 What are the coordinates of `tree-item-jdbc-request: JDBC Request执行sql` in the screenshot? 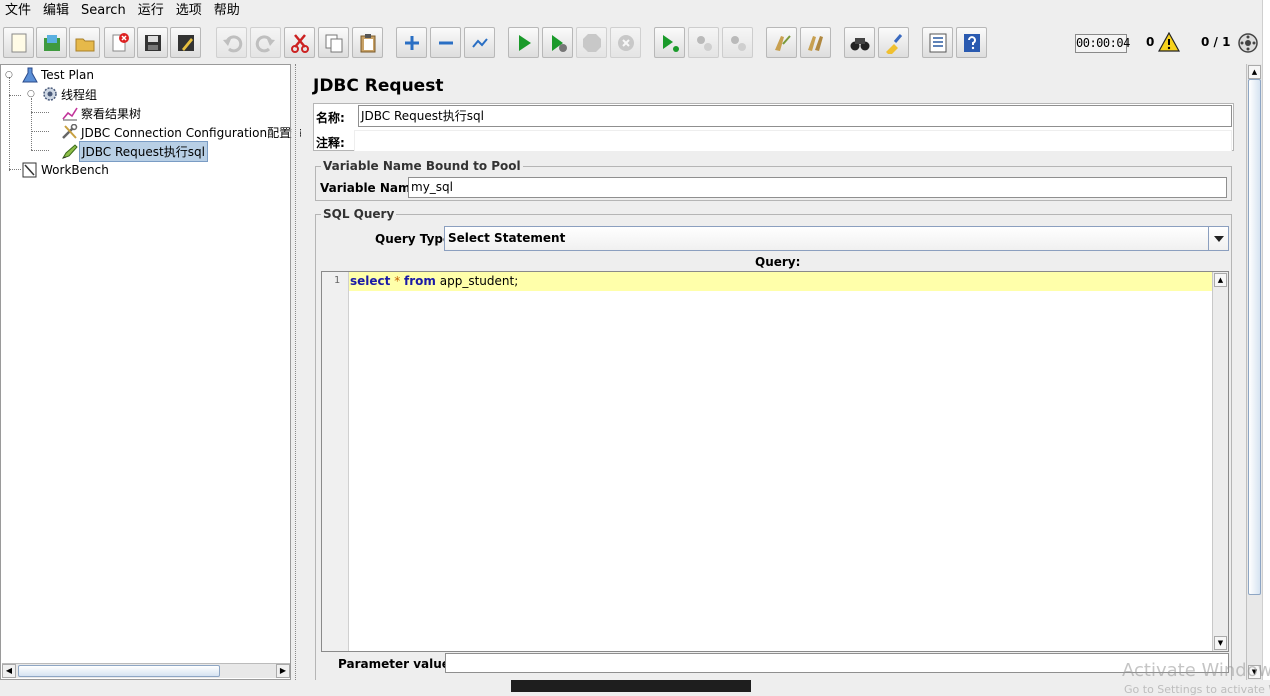 It's located at (134, 151).